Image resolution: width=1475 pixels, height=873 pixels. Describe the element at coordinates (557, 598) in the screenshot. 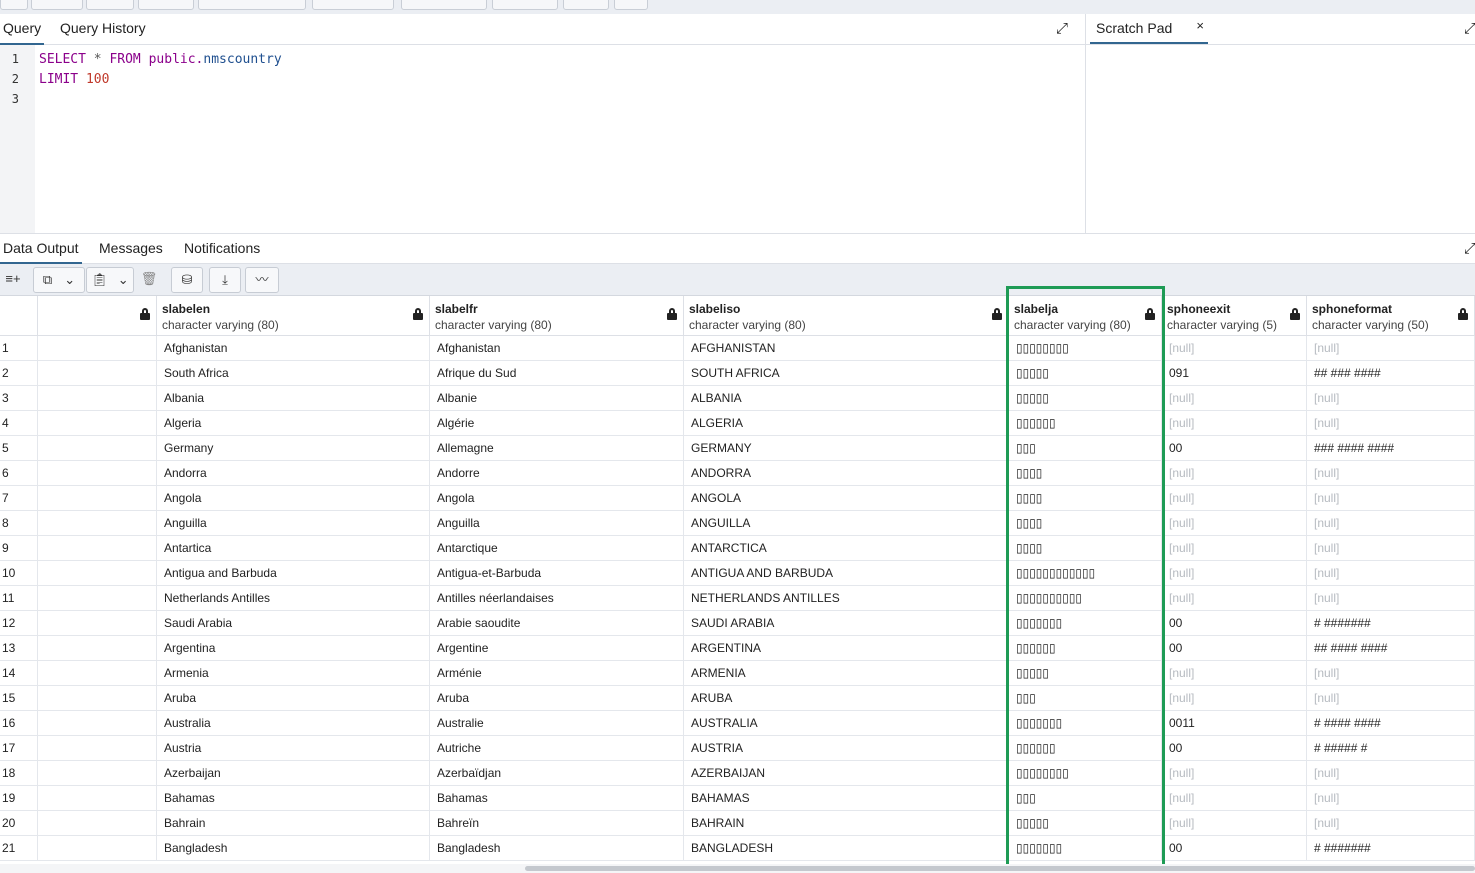

I see `table-cell: Antilles néerlandaises` at that location.